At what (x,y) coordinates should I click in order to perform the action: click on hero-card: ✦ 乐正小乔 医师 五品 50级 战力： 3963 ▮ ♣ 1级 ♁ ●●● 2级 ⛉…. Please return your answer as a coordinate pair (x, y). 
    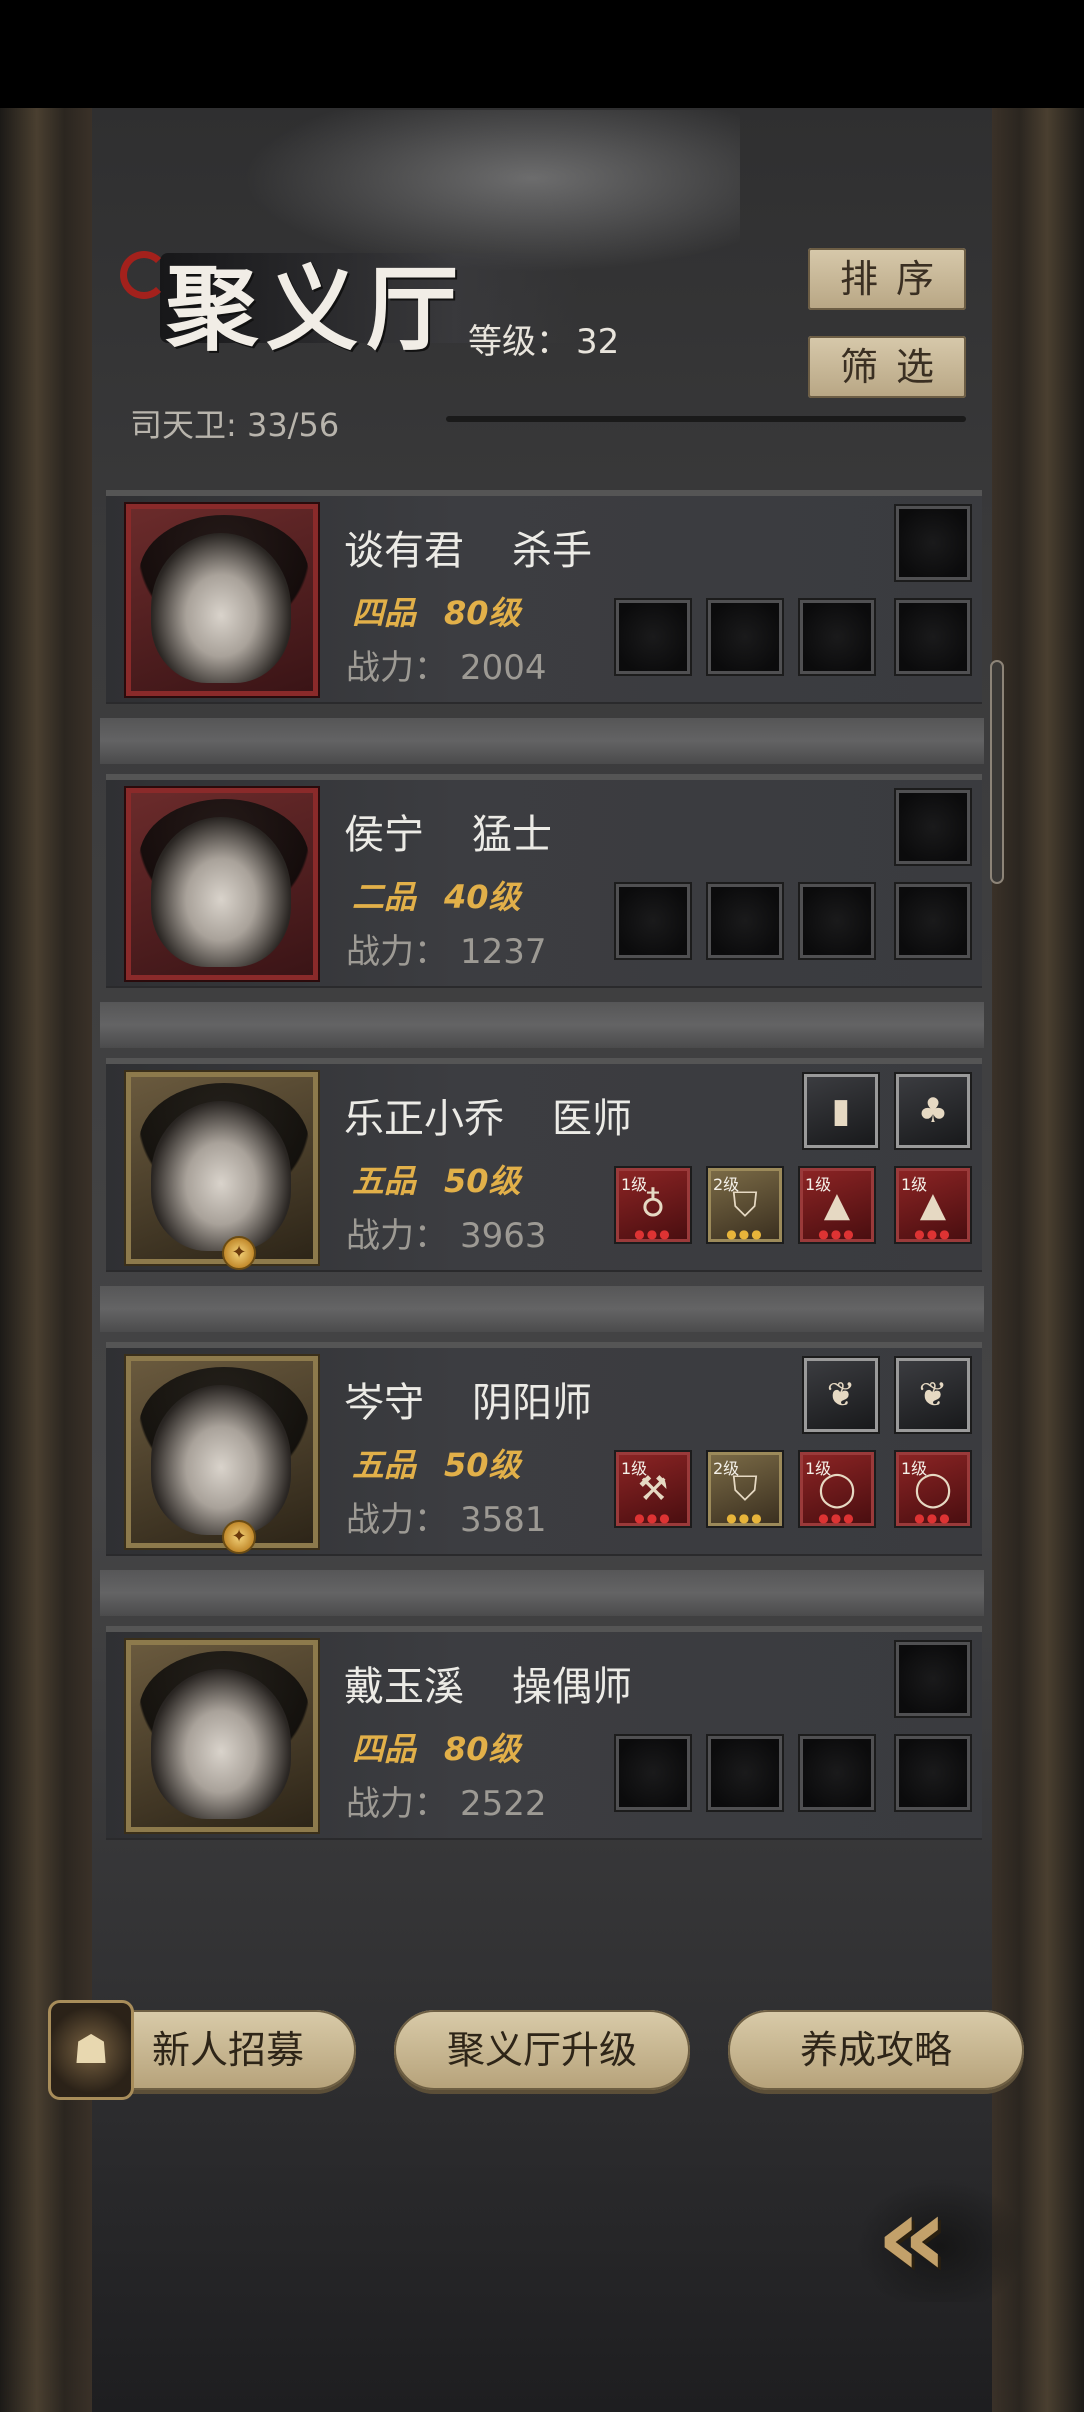
    Looking at the image, I should click on (544, 1165).